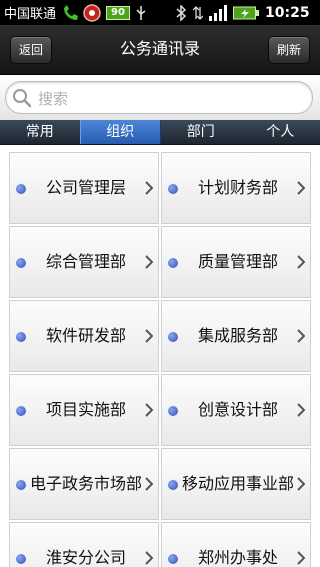 The height and width of the screenshot is (567, 320). I want to click on search-input, so click(168, 99).